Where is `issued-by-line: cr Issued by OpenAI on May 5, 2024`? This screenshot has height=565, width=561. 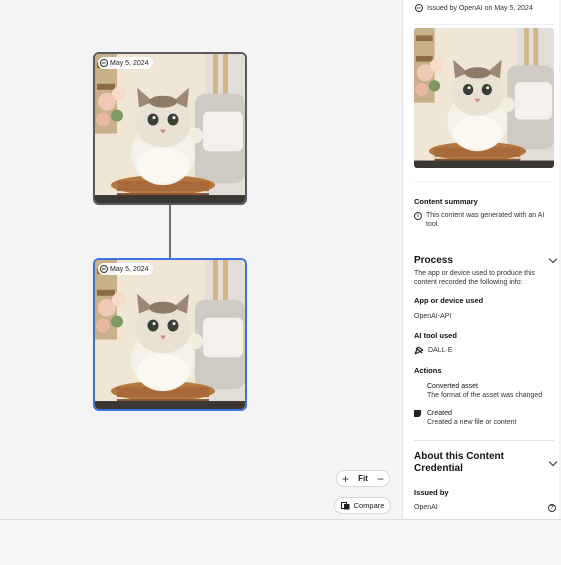 issued-by-line: cr Issued by OpenAI on May 5, 2024 is located at coordinates (474, 8).